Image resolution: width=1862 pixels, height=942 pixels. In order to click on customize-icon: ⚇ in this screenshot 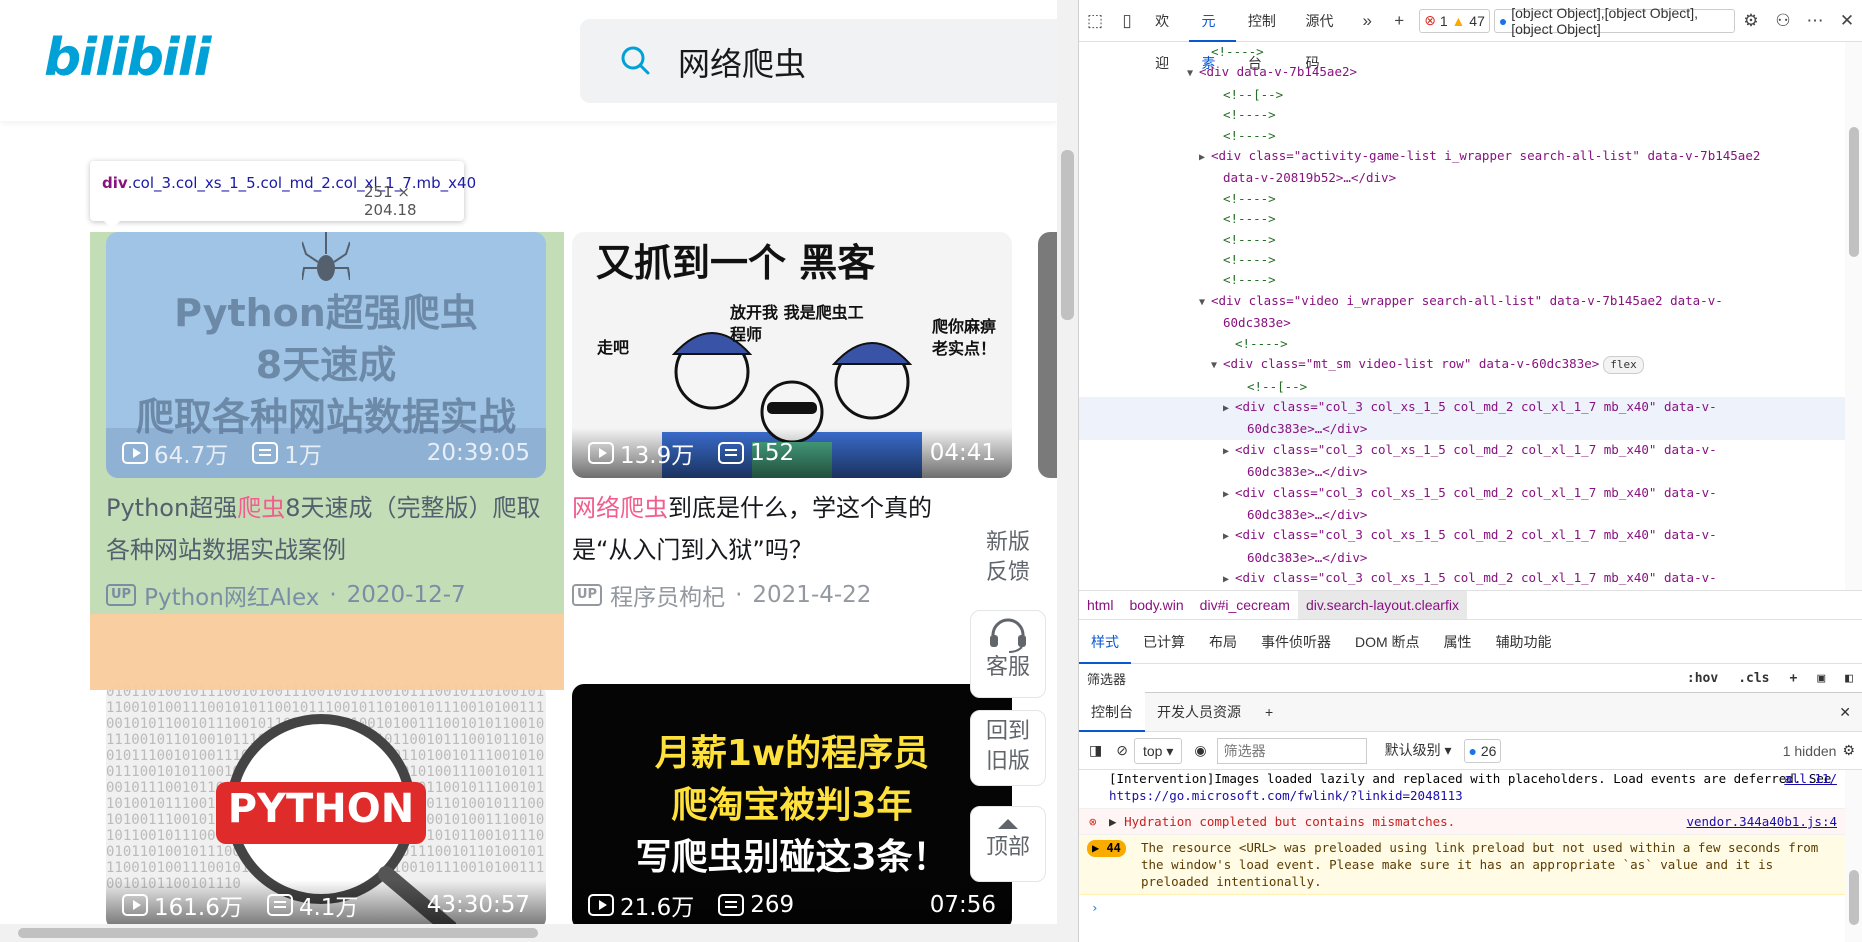, I will do `click(1783, 21)`.